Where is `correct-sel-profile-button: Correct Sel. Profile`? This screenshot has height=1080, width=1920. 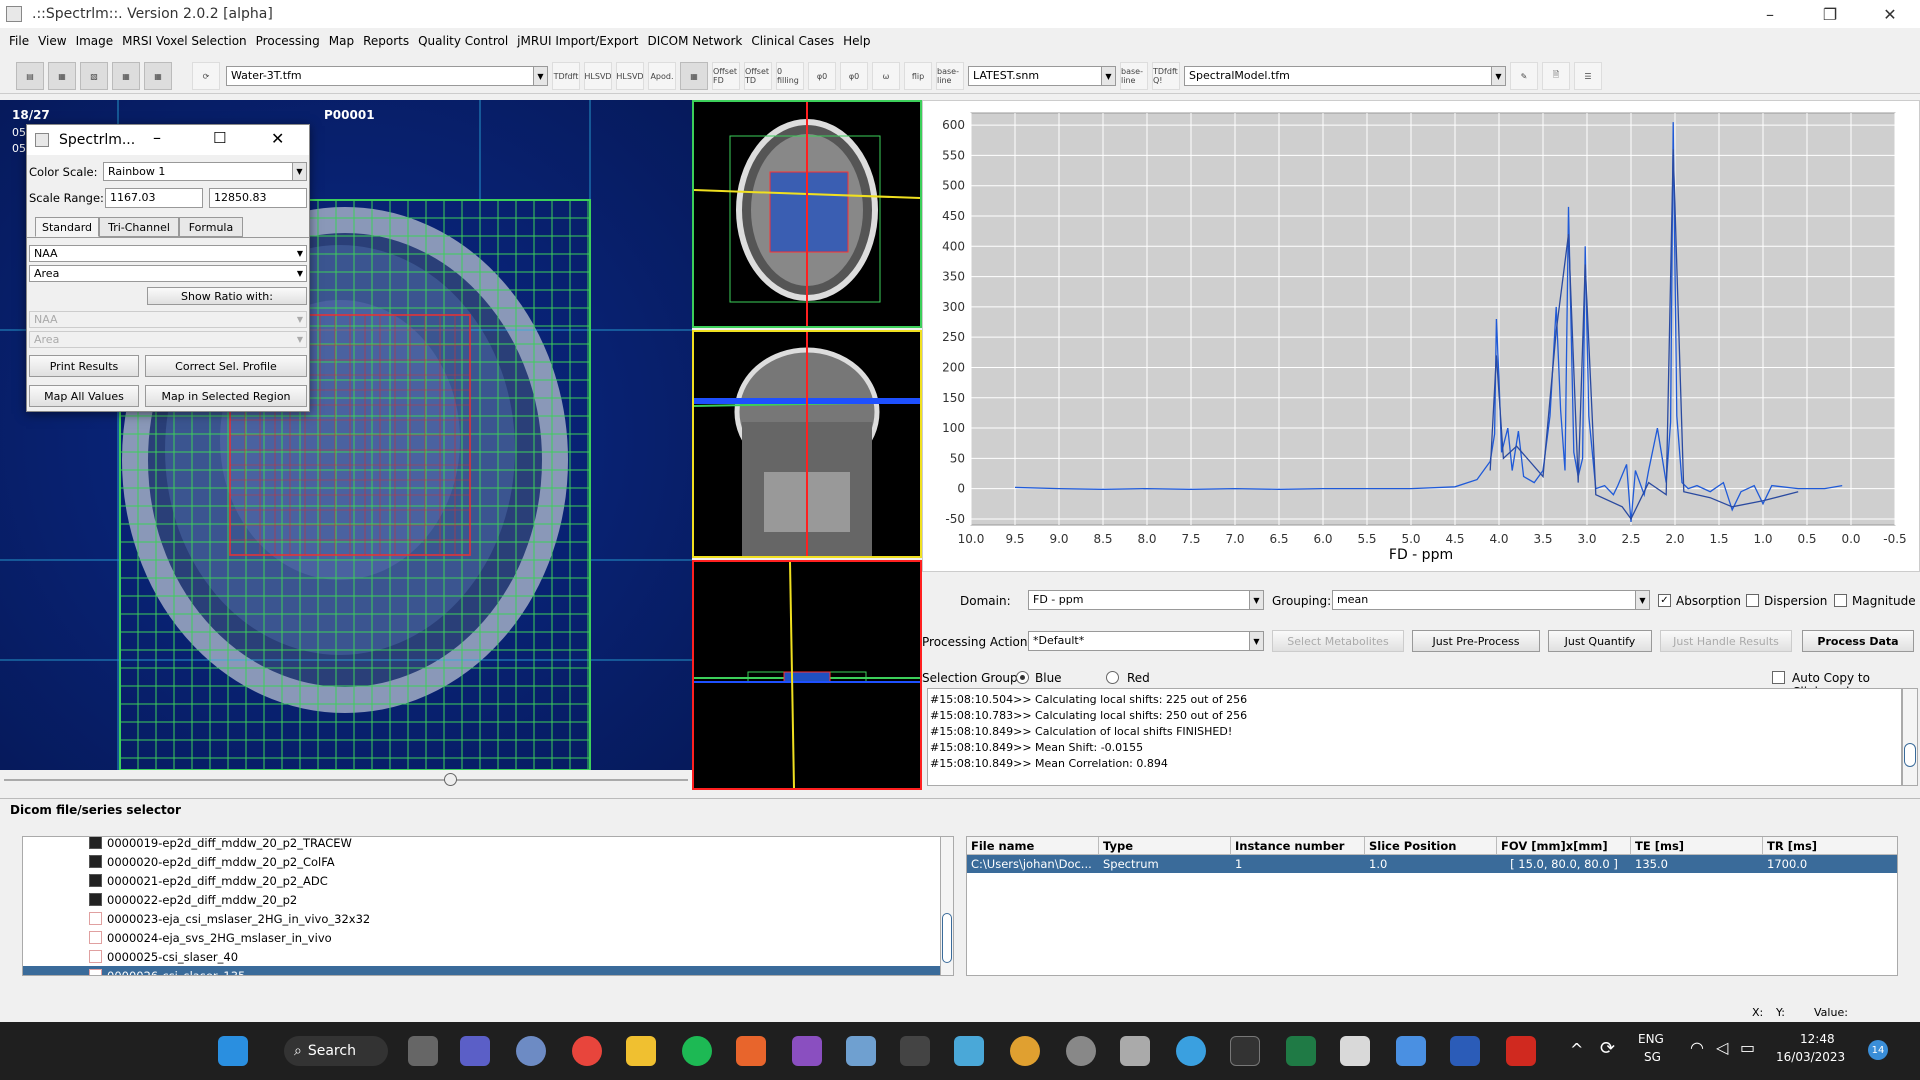
correct-sel-profile-button: Correct Sel. Profile is located at coordinates (226, 366).